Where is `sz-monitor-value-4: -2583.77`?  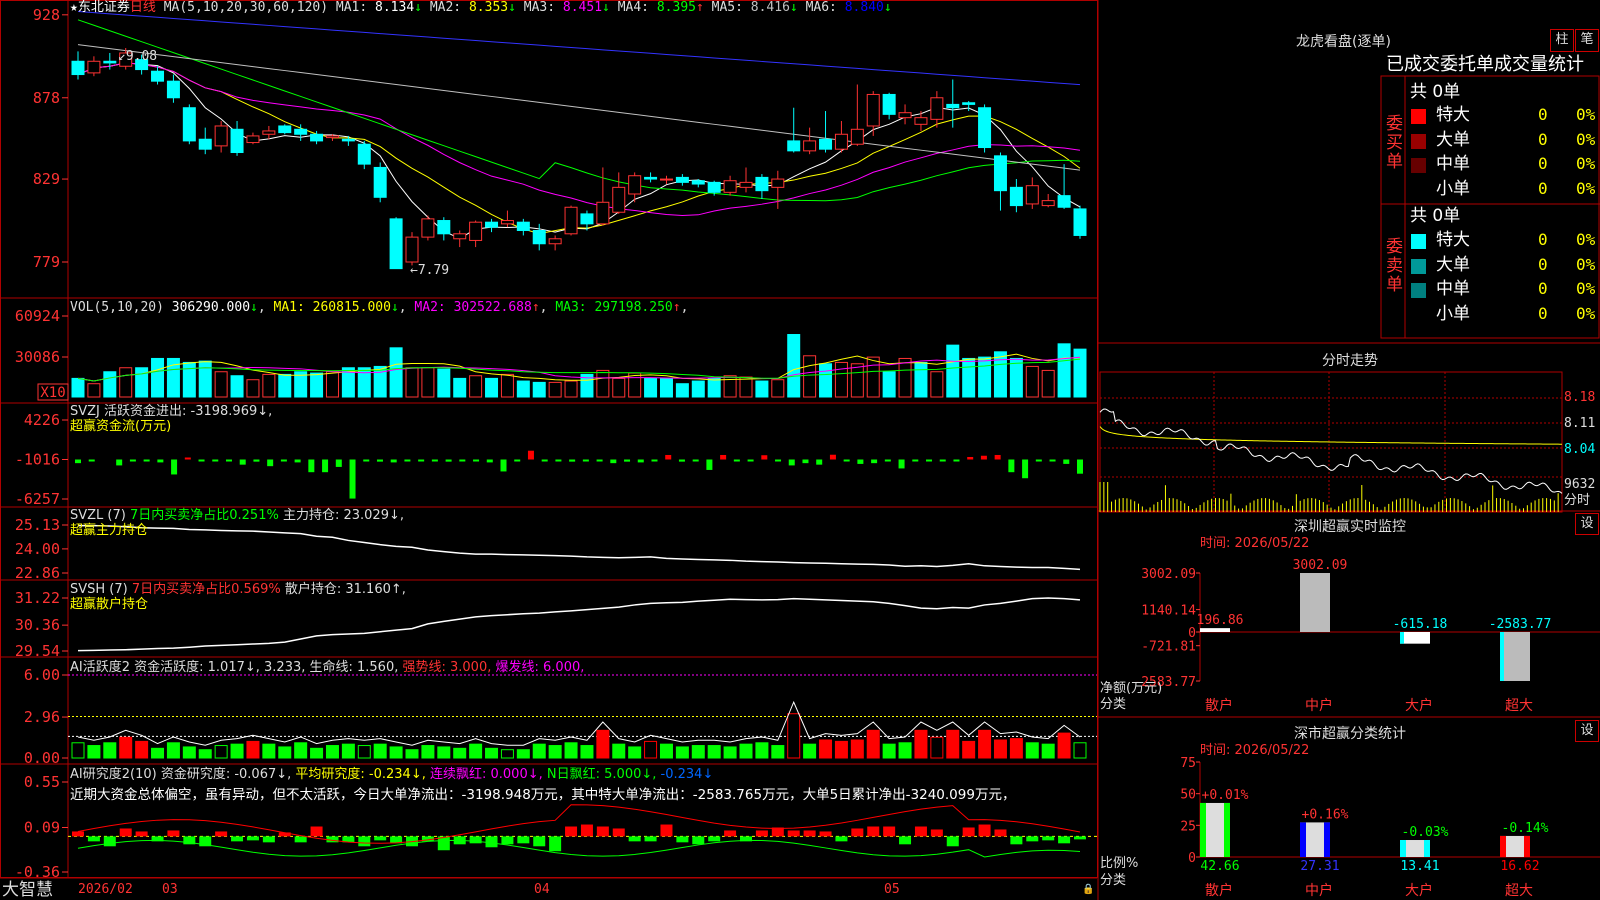 sz-monitor-value-4: -2583.77 is located at coordinates (1520, 624).